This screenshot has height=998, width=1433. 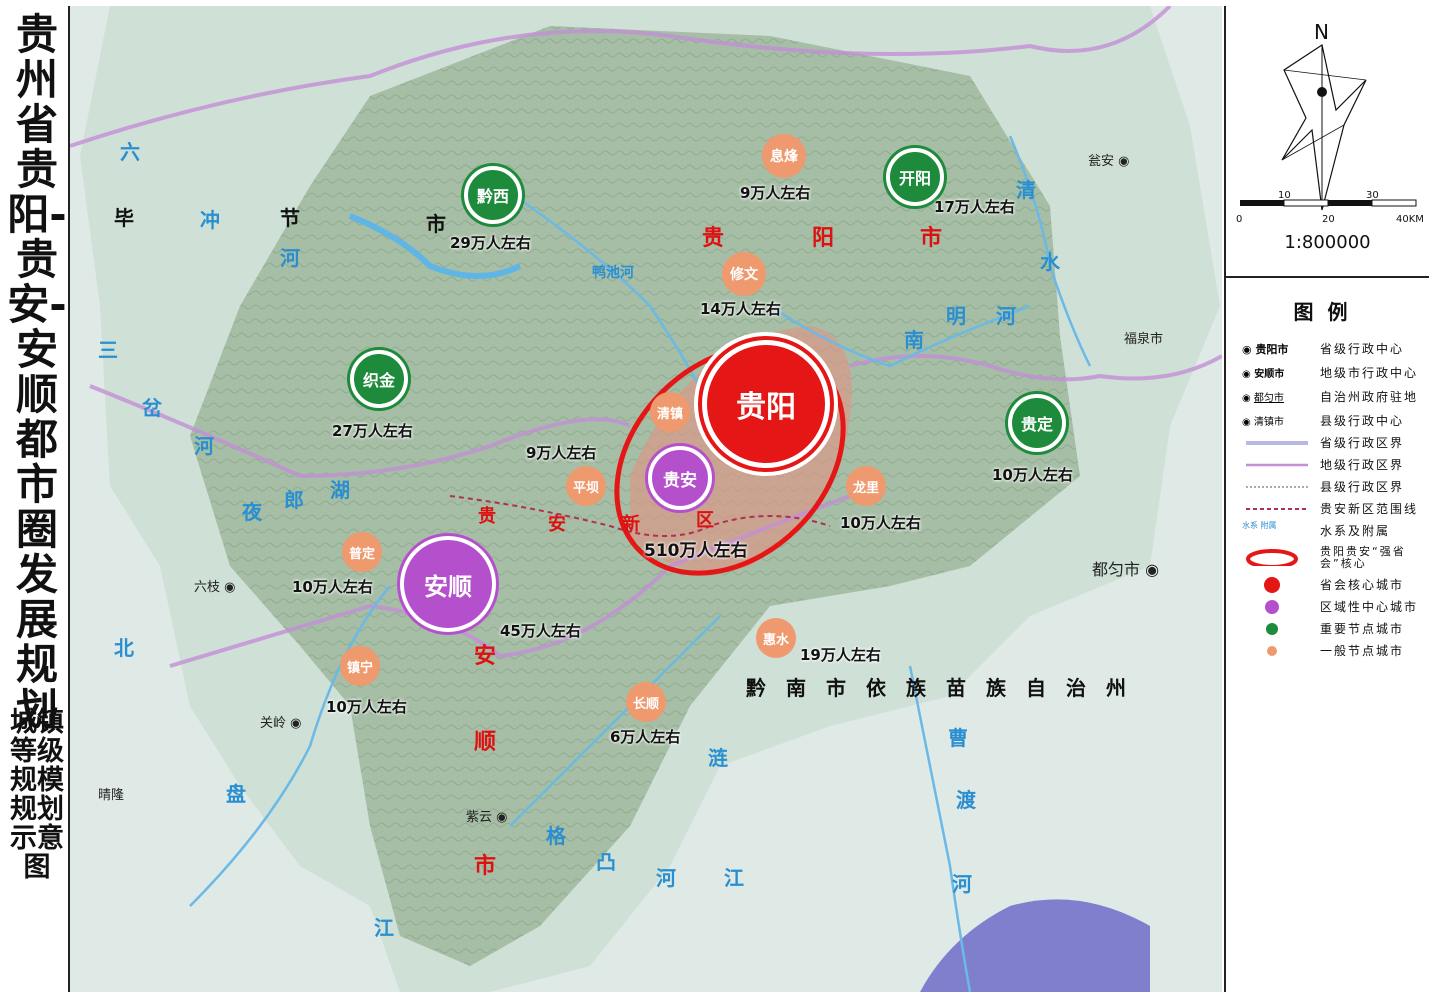 I want to click on zhenning-node-marker: 镇宁, so click(x=360, y=666).